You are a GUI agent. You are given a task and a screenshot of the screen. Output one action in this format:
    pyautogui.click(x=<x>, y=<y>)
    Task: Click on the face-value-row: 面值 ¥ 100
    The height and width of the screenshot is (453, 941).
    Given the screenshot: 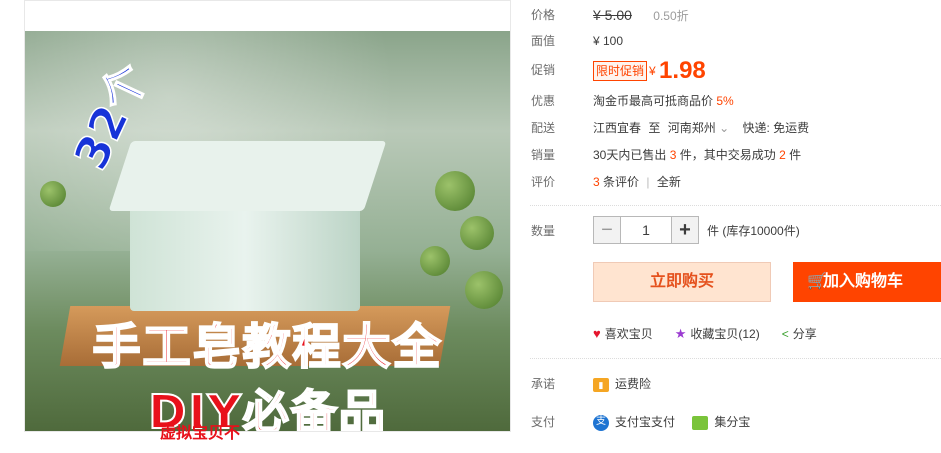 What is the action you would take?
    pyautogui.click(x=735, y=41)
    